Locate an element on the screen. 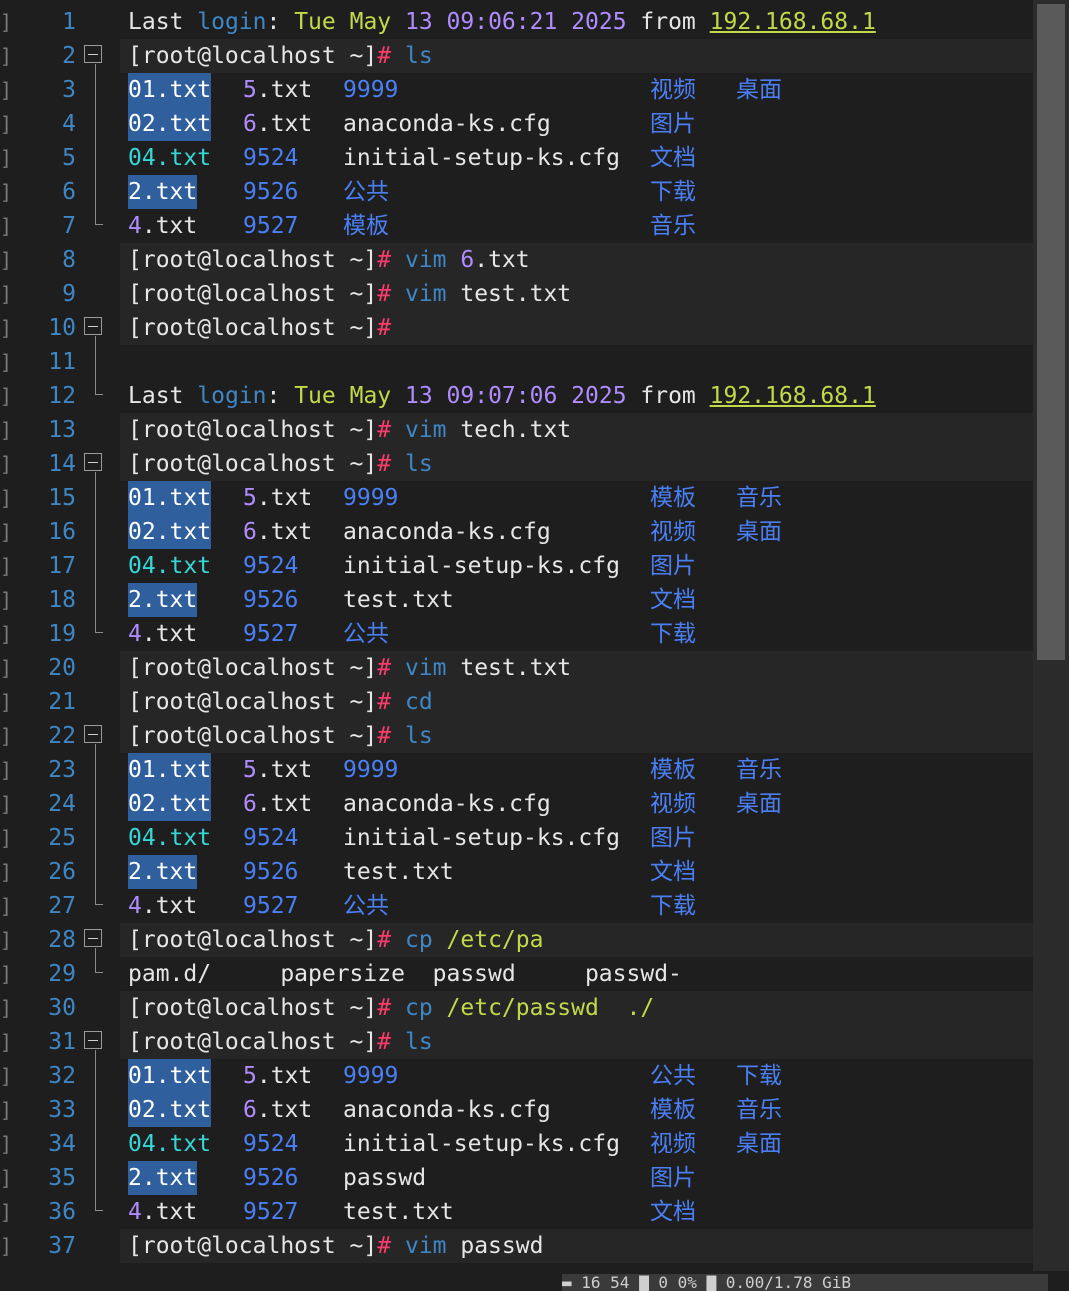 Image resolution: width=1069 pixels, height=1291 pixels. editor-line: ] 33 02.txt 6.txt anaconda-ks.cfg 模板 音乐 is located at coordinates (516, 1110).